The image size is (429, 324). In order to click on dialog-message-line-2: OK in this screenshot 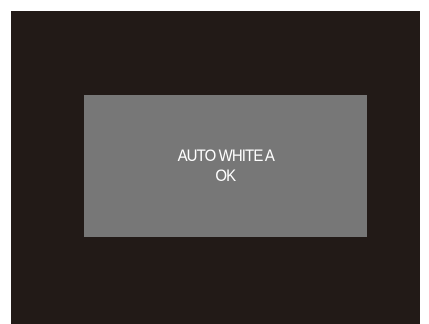, I will do `click(226, 175)`.